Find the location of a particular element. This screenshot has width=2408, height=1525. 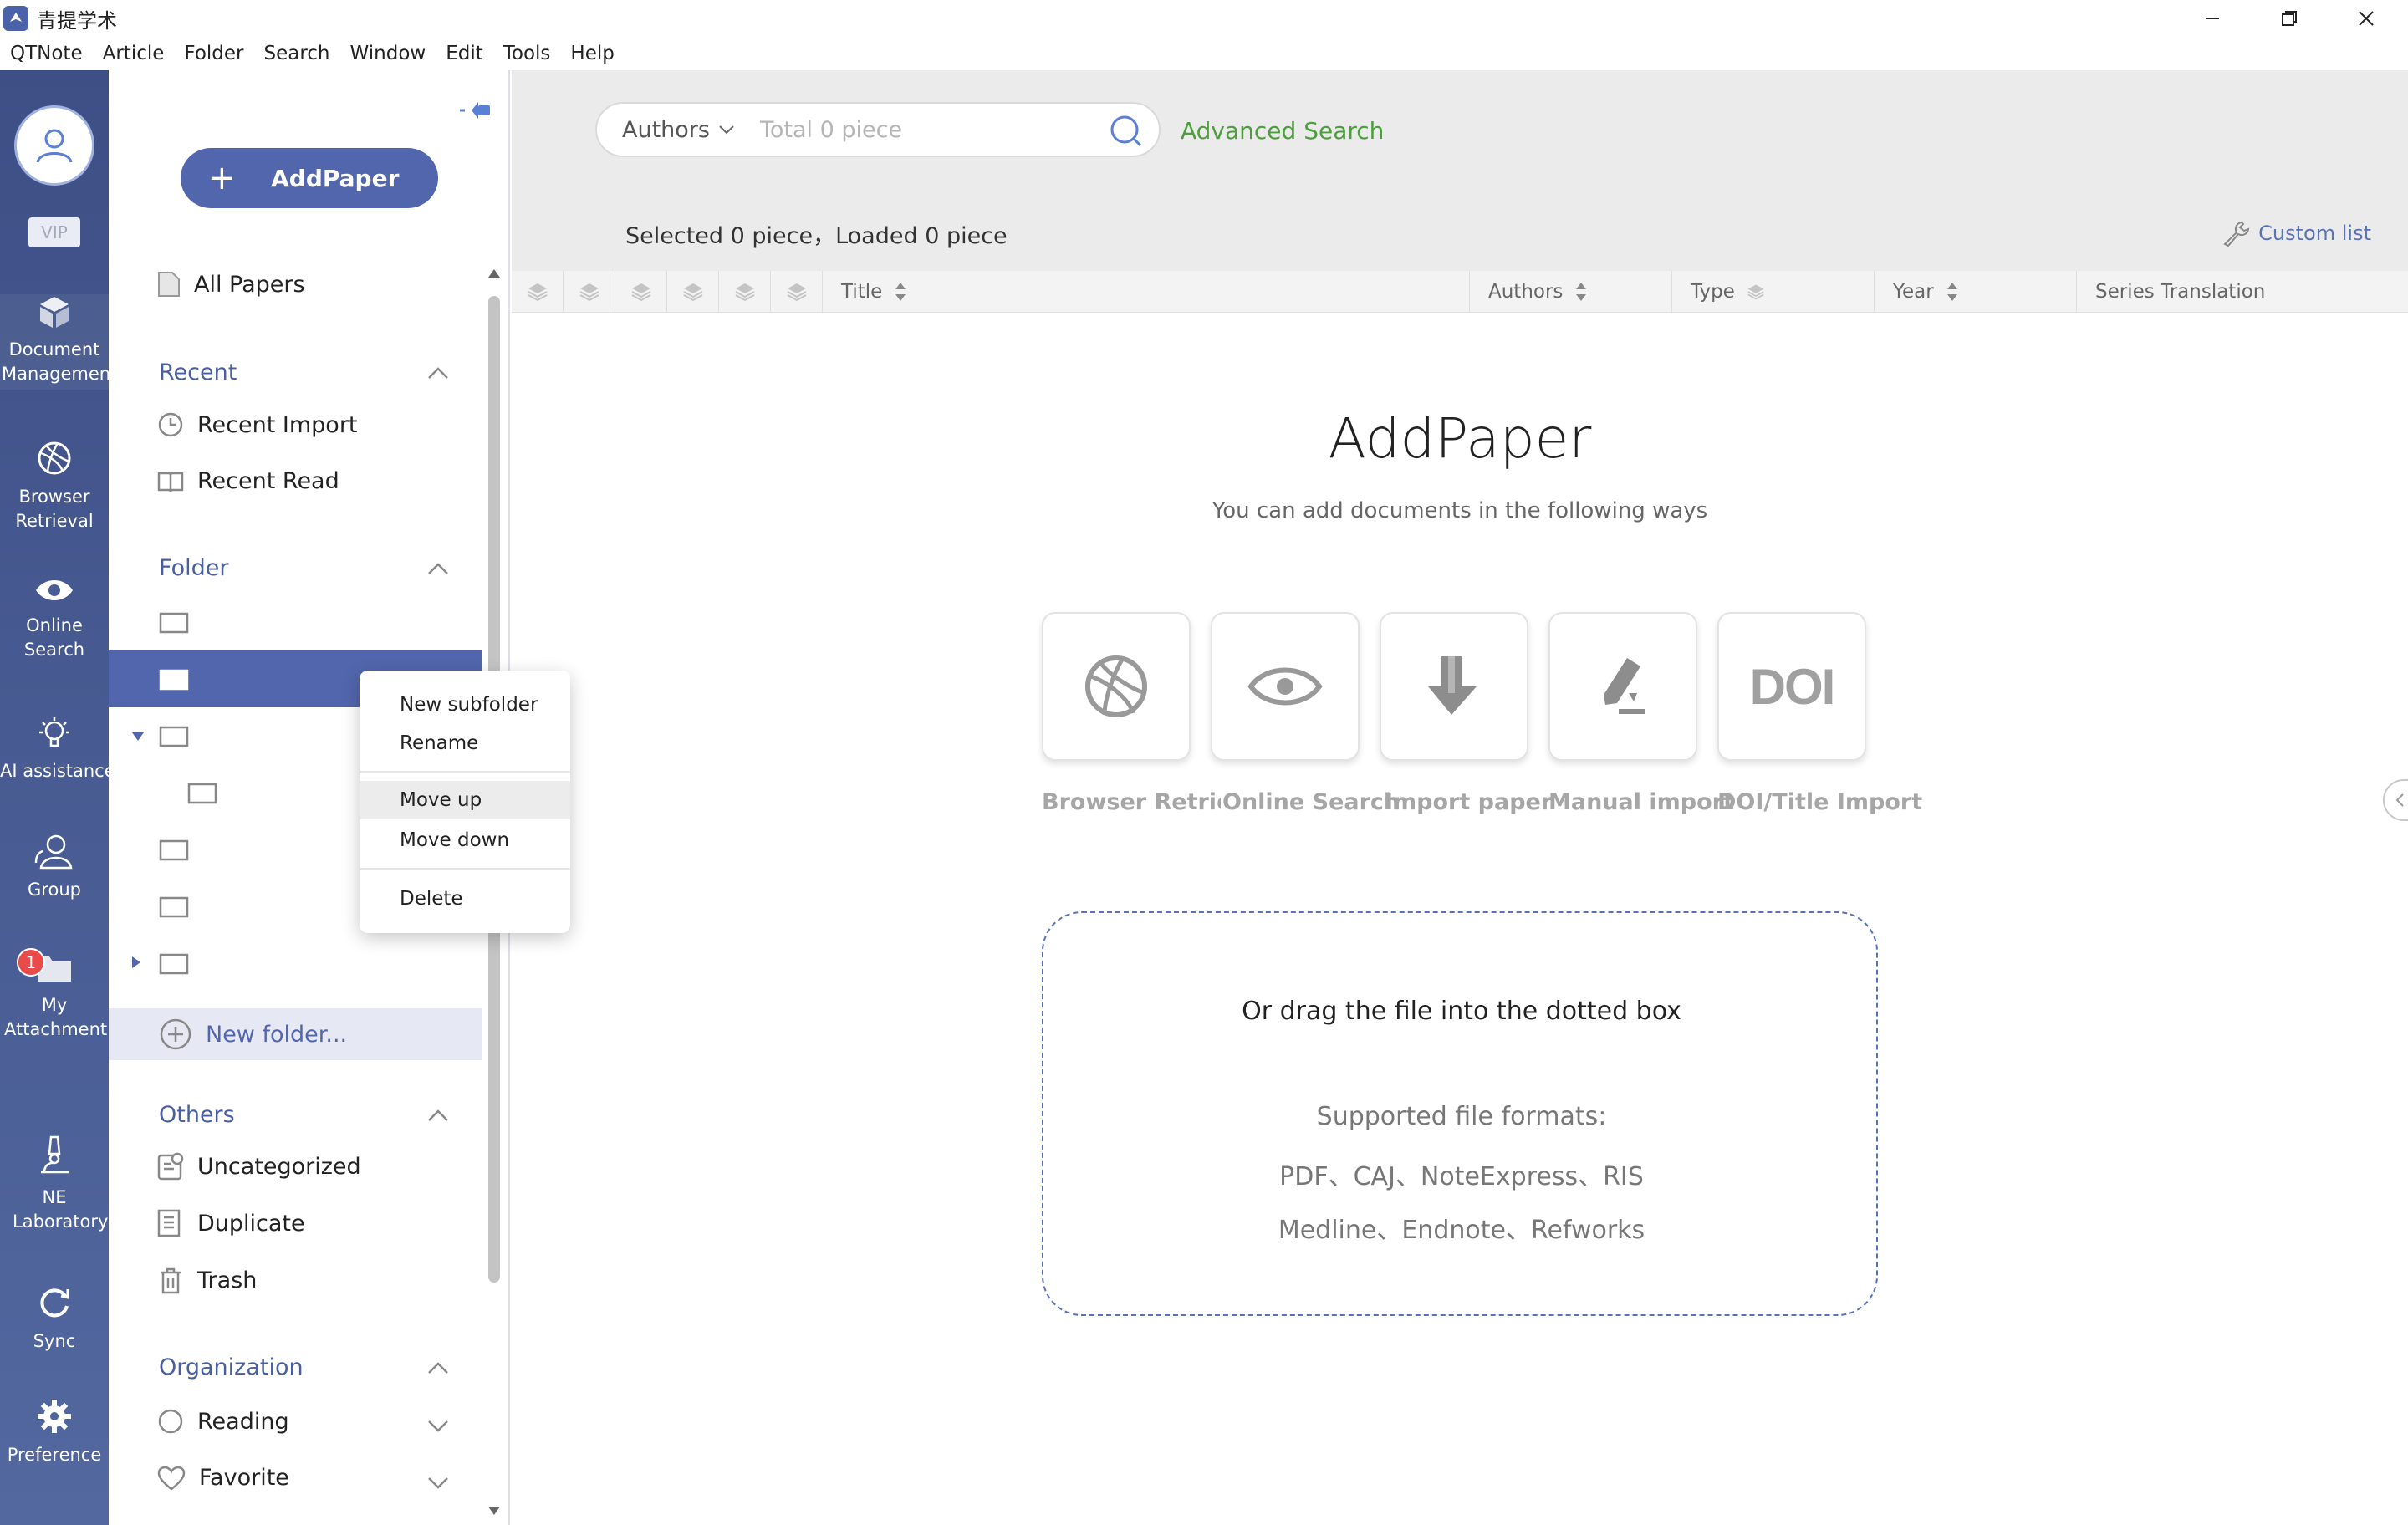

rail-label: Group is located at coordinates (54, 890).